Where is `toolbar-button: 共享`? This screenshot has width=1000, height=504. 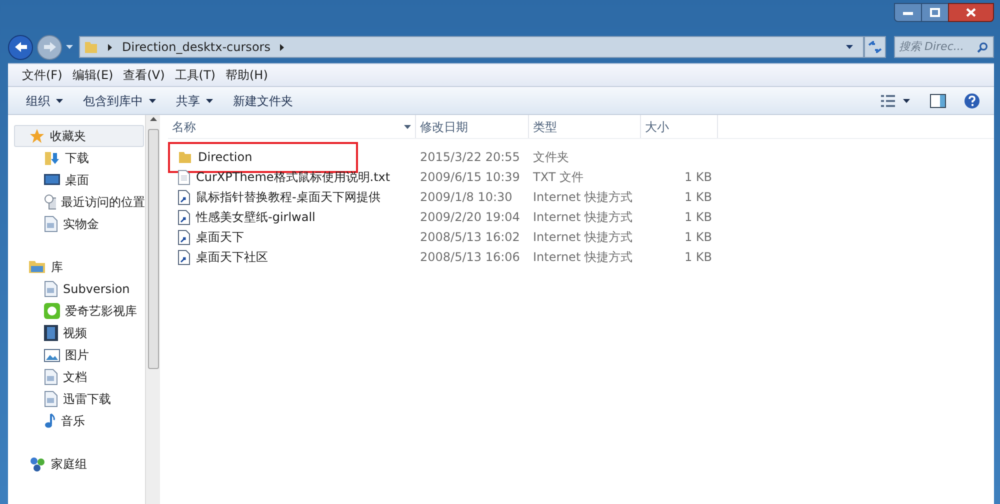
toolbar-button: 共享 is located at coordinates (194, 101).